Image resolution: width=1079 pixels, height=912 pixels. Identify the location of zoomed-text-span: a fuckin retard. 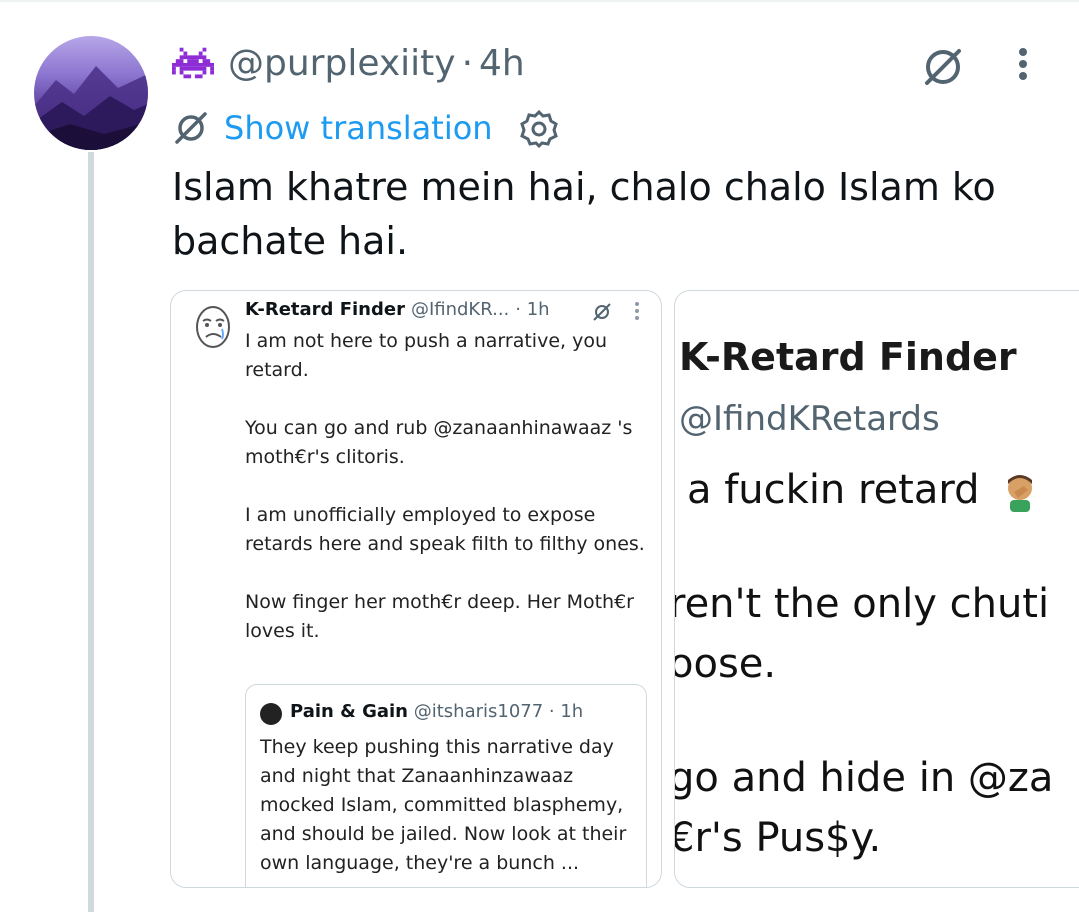
(833, 490).